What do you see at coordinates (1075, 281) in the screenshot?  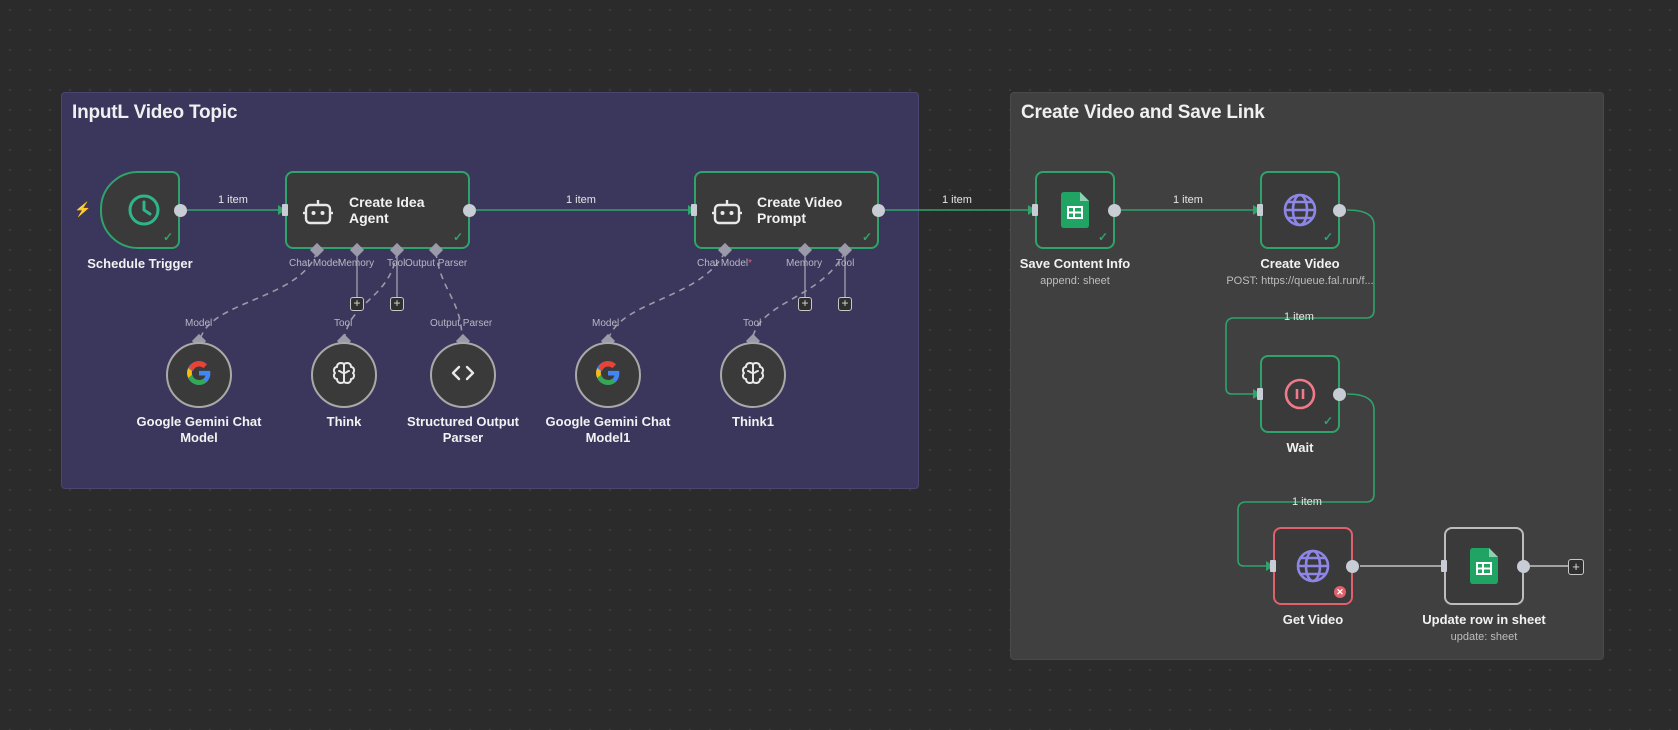 I see `node-subtitle: append: sheet` at bounding box center [1075, 281].